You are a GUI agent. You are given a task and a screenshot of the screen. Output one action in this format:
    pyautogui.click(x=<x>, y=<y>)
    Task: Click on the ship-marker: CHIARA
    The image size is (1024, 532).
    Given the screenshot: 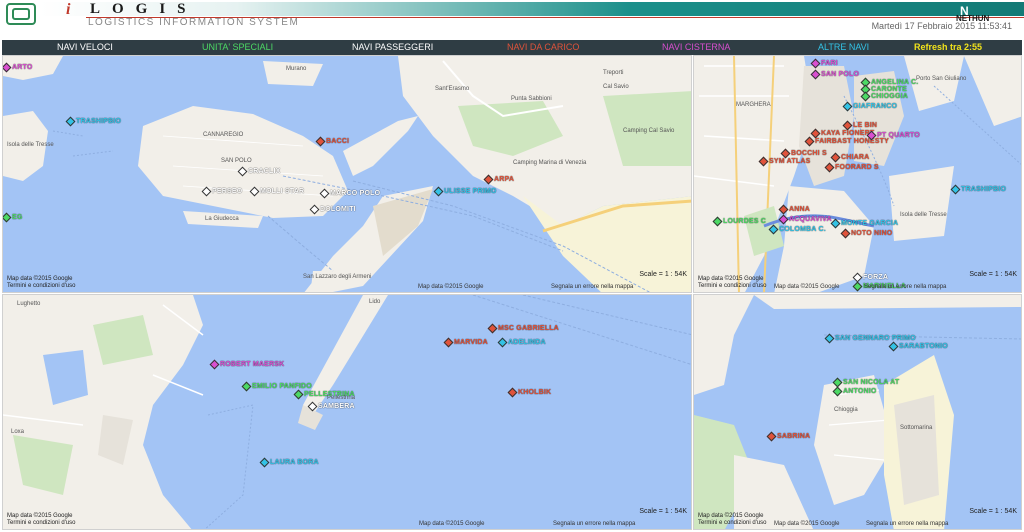 What is the action you would take?
    pyautogui.click(x=850, y=157)
    